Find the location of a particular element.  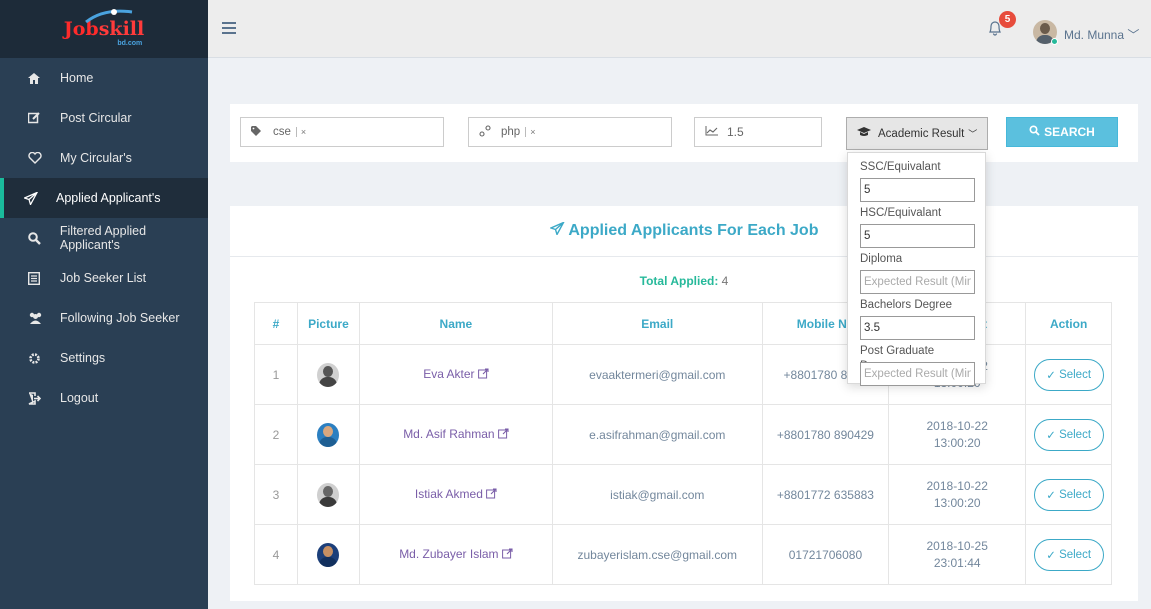

column-header: Picture is located at coordinates (328, 323).